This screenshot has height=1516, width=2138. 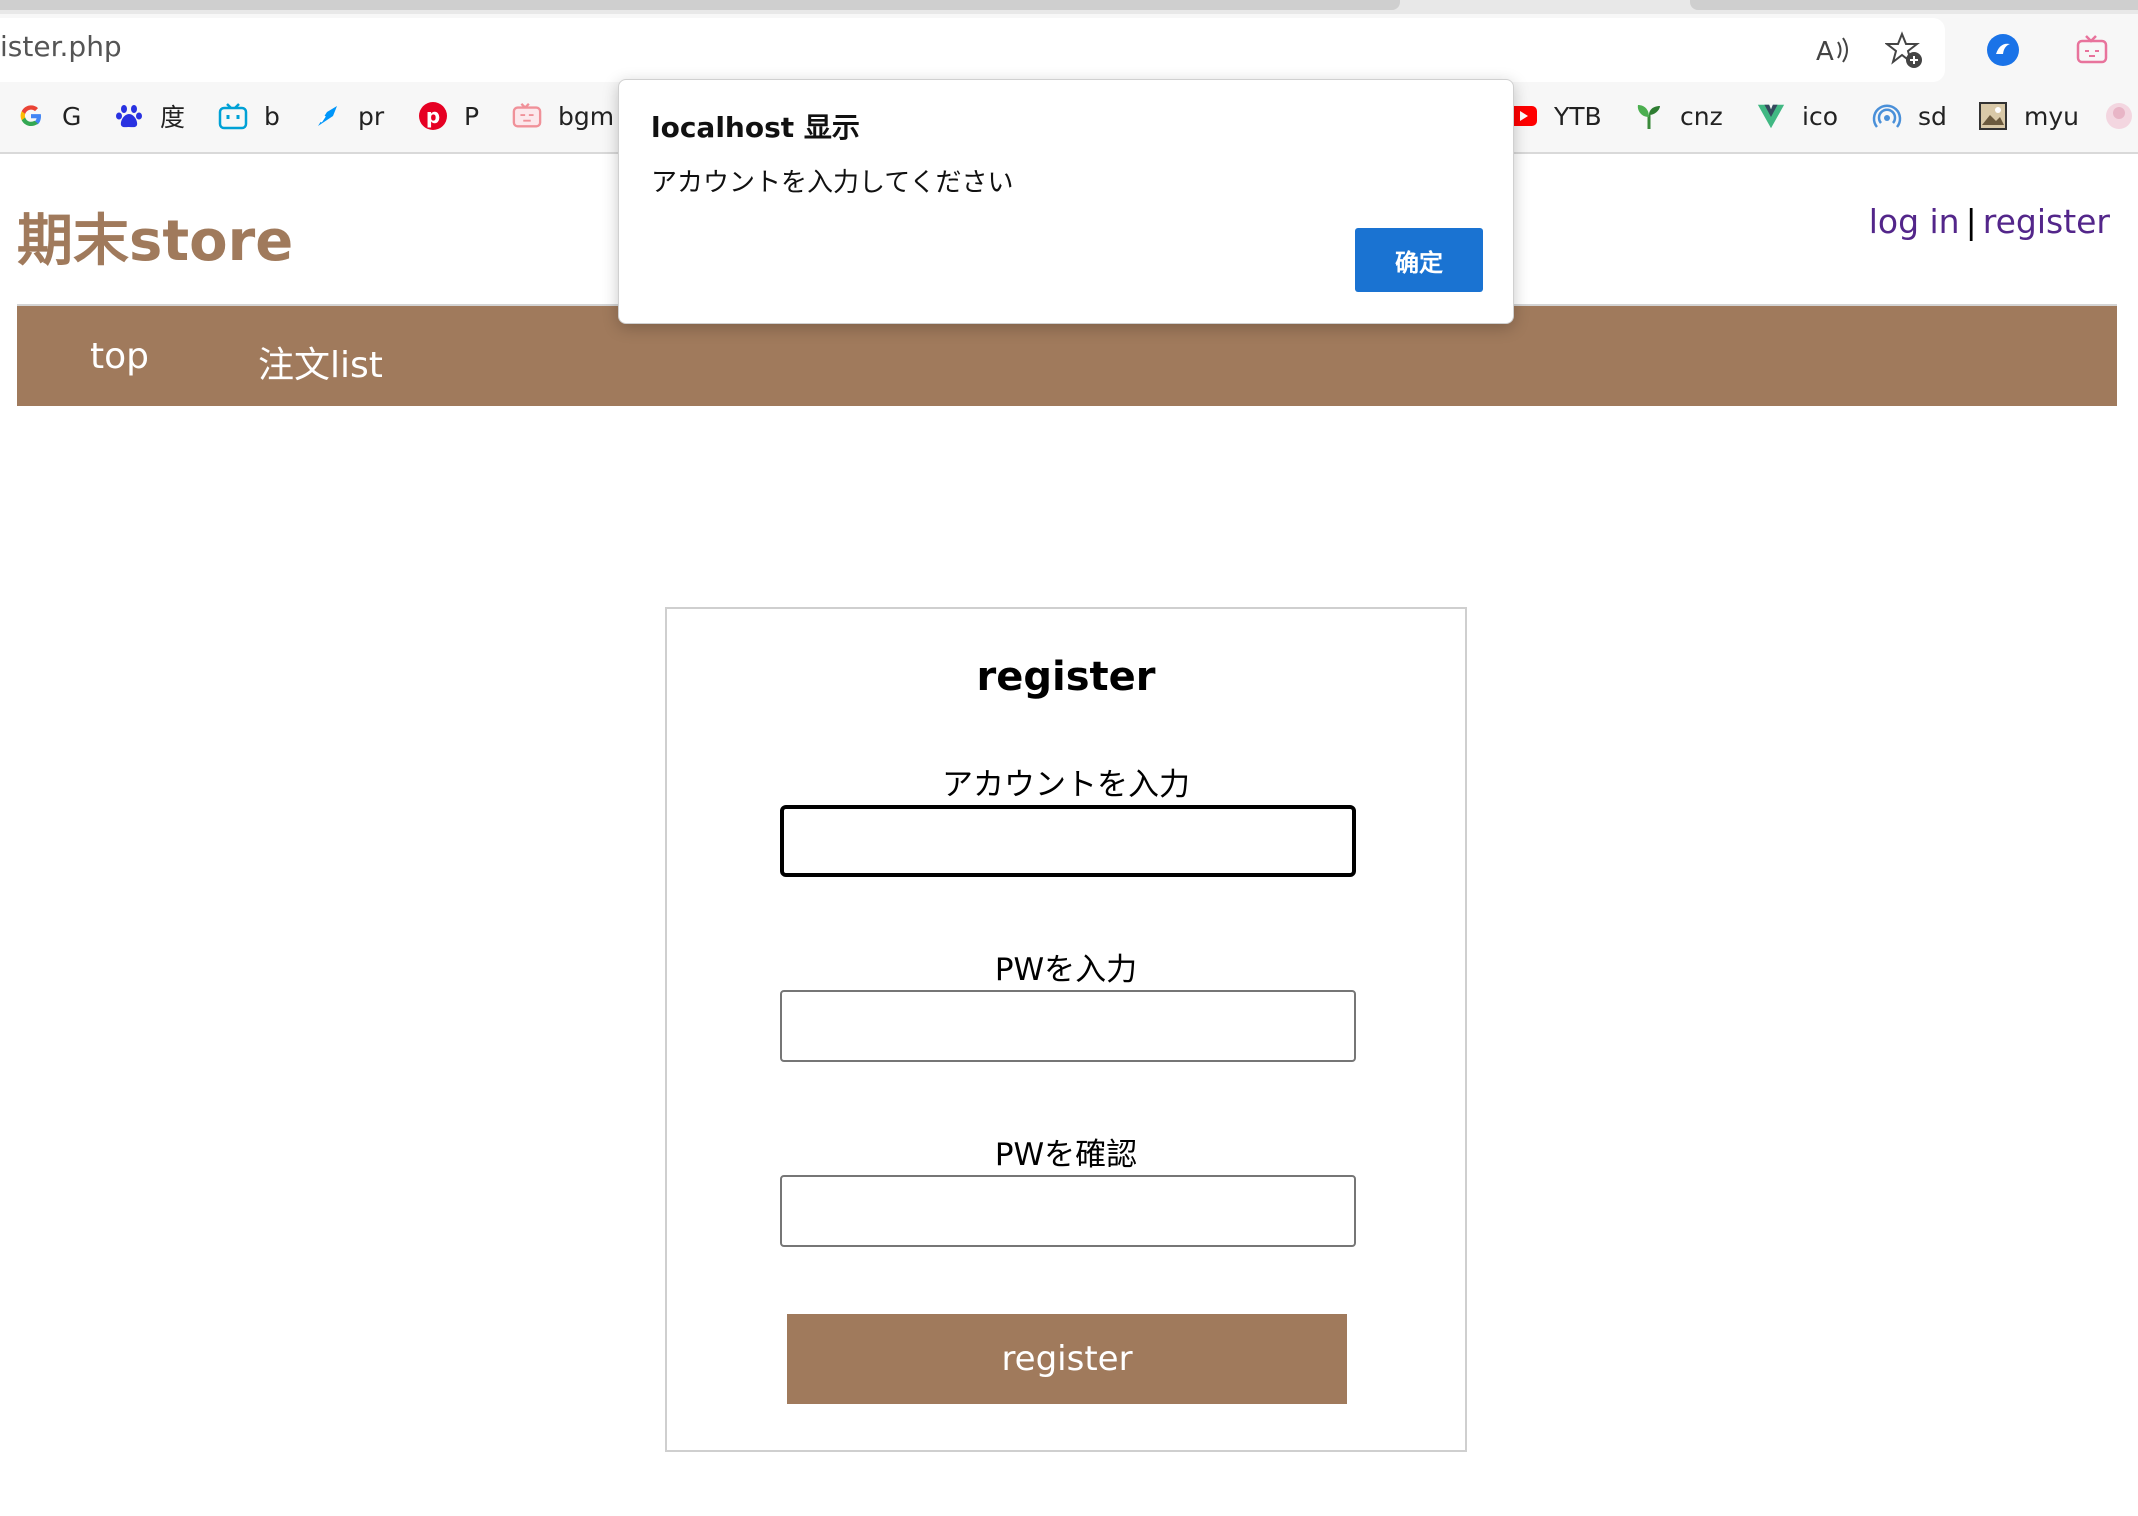 What do you see at coordinates (348, 116) in the screenshot?
I see `bookmark-item: pr` at bounding box center [348, 116].